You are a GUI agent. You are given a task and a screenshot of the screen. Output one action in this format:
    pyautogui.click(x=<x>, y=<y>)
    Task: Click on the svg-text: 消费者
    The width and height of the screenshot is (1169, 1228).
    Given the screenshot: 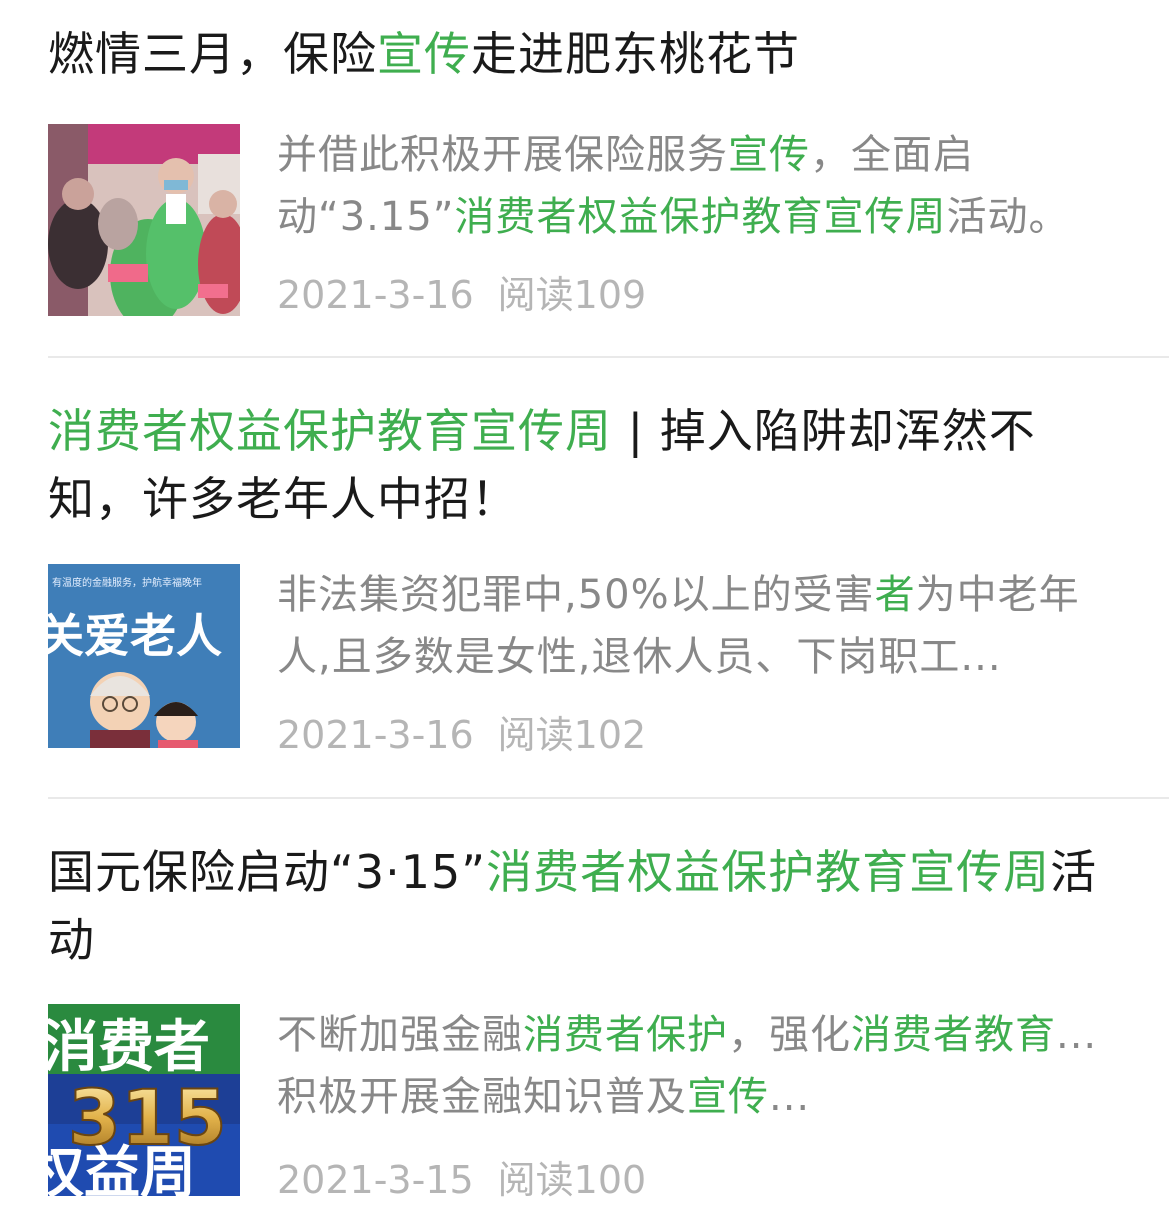 What is the action you would take?
    pyautogui.click(x=129, y=1047)
    